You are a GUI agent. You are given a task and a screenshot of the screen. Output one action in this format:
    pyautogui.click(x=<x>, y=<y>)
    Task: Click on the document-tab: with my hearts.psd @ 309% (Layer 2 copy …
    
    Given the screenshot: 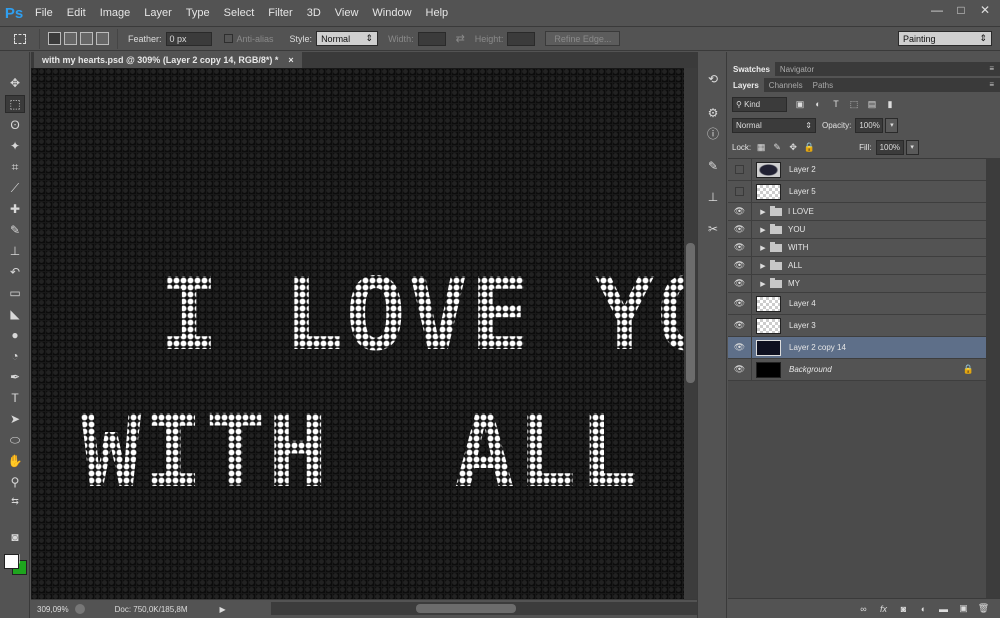 What is the action you would take?
    pyautogui.click(x=168, y=60)
    